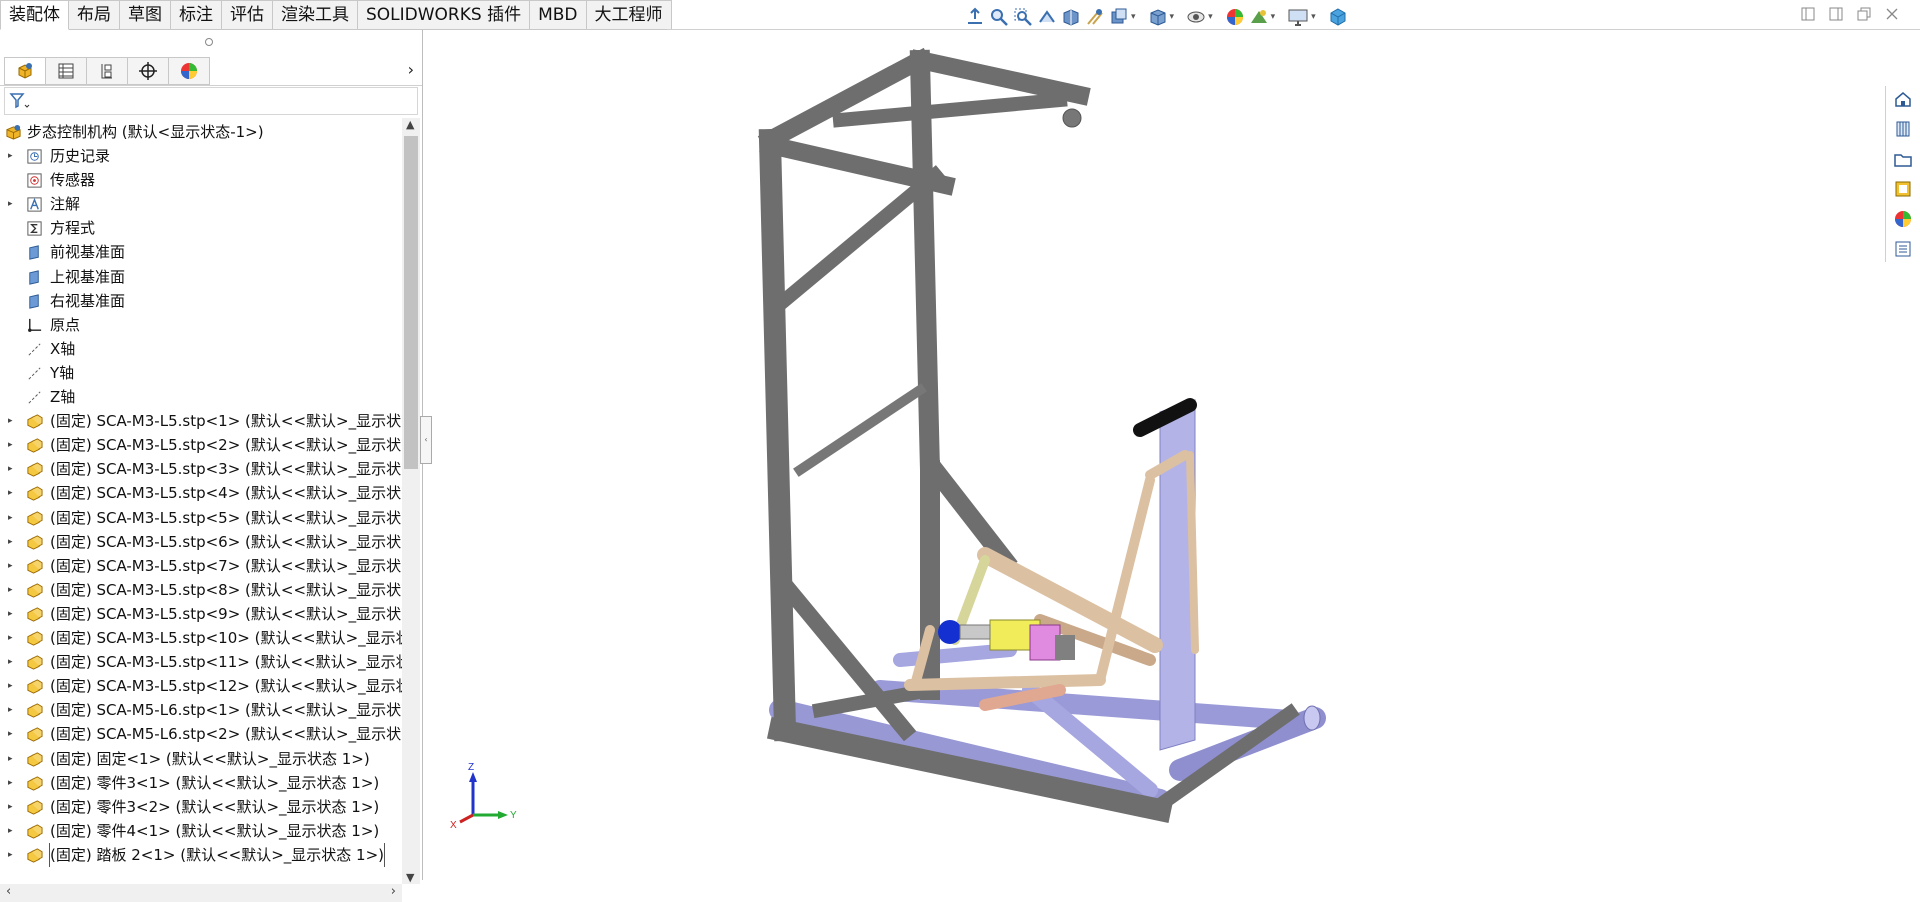 The height and width of the screenshot is (902, 1920). What do you see at coordinates (975, 17) in the screenshot?
I see `view-orientation-icon` at bounding box center [975, 17].